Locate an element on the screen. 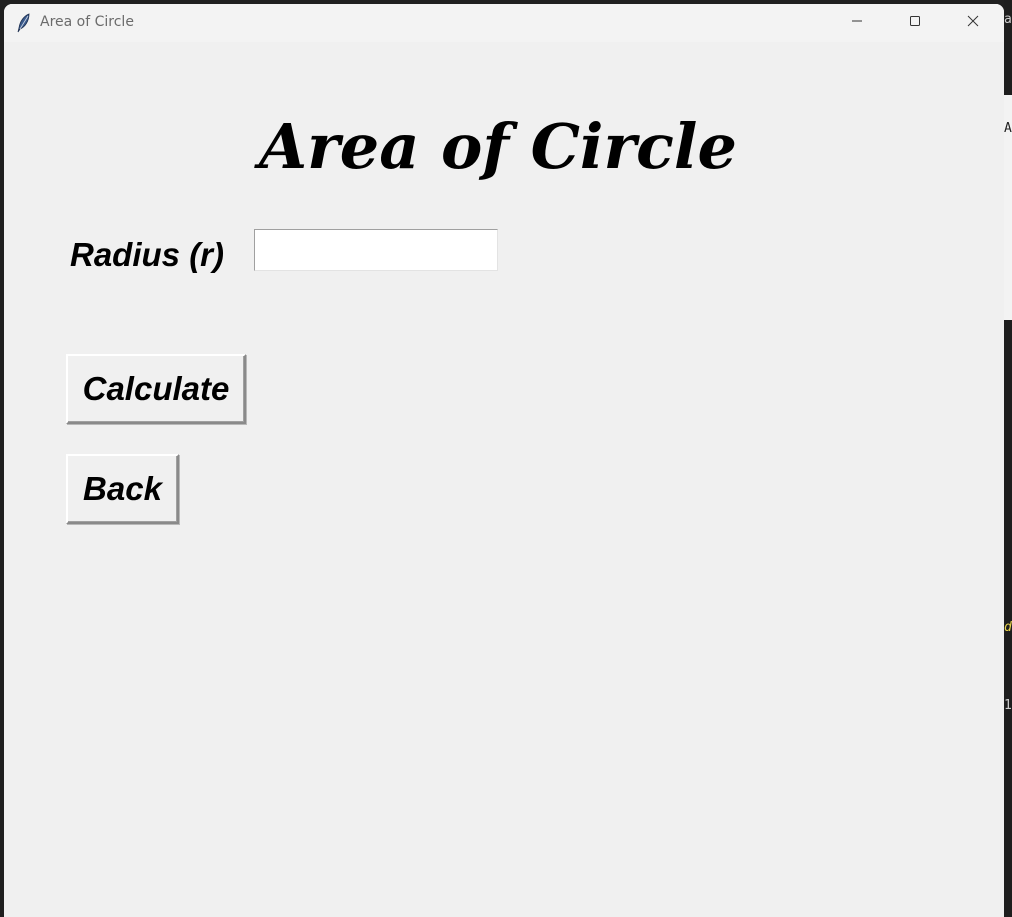 The image size is (1012, 917). title-bar: Area of Circle is located at coordinates (504, 23).